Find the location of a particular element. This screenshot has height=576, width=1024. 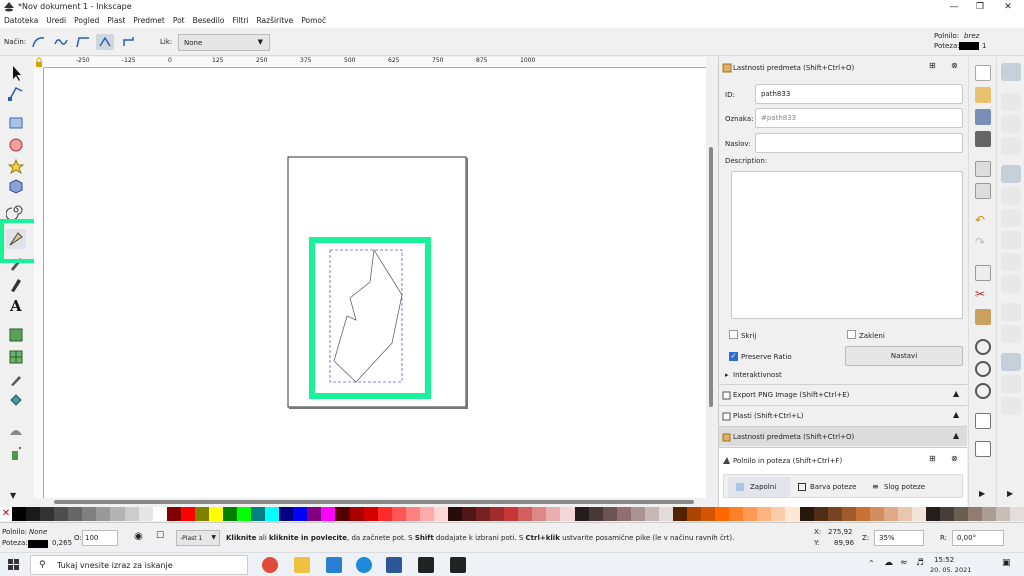

inkscape-taskbar-icon is located at coordinates (458, 565).